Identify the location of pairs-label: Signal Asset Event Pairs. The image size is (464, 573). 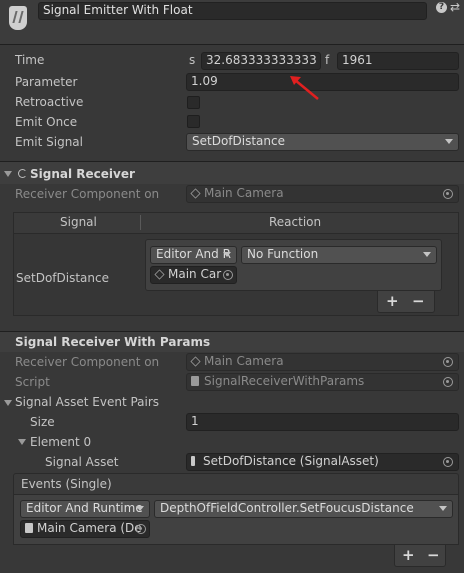
(87, 402).